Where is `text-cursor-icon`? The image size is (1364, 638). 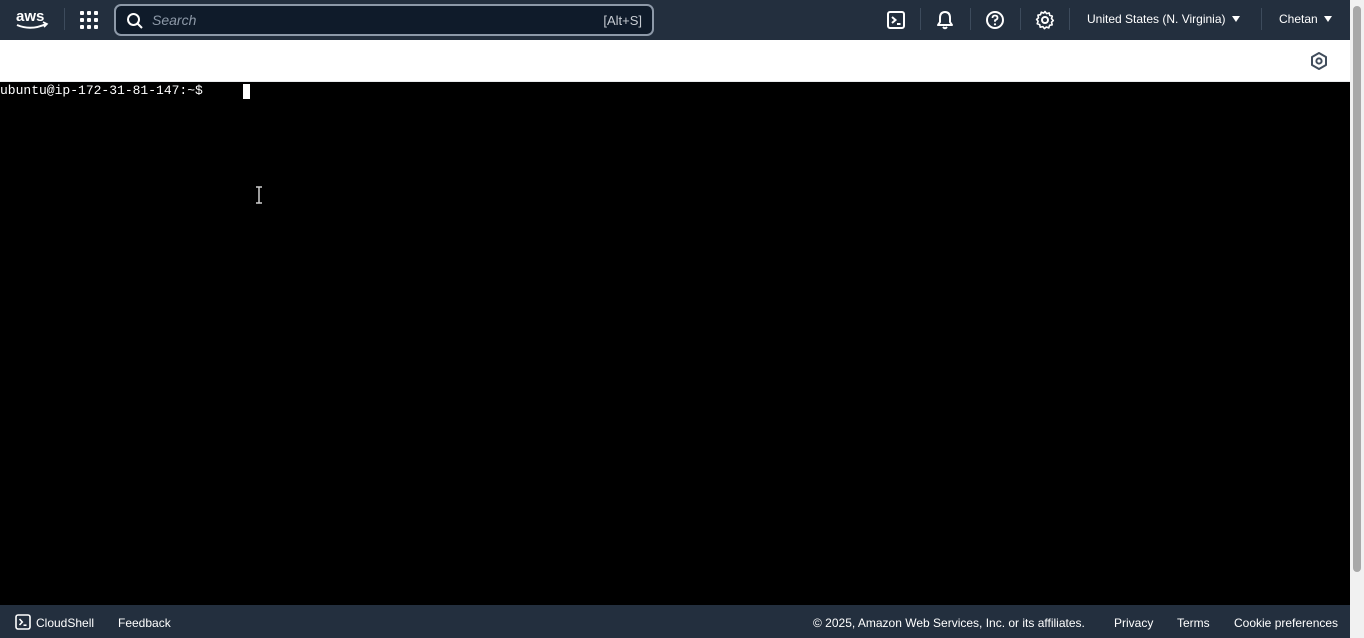 text-cursor-icon is located at coordinates (259, 195).